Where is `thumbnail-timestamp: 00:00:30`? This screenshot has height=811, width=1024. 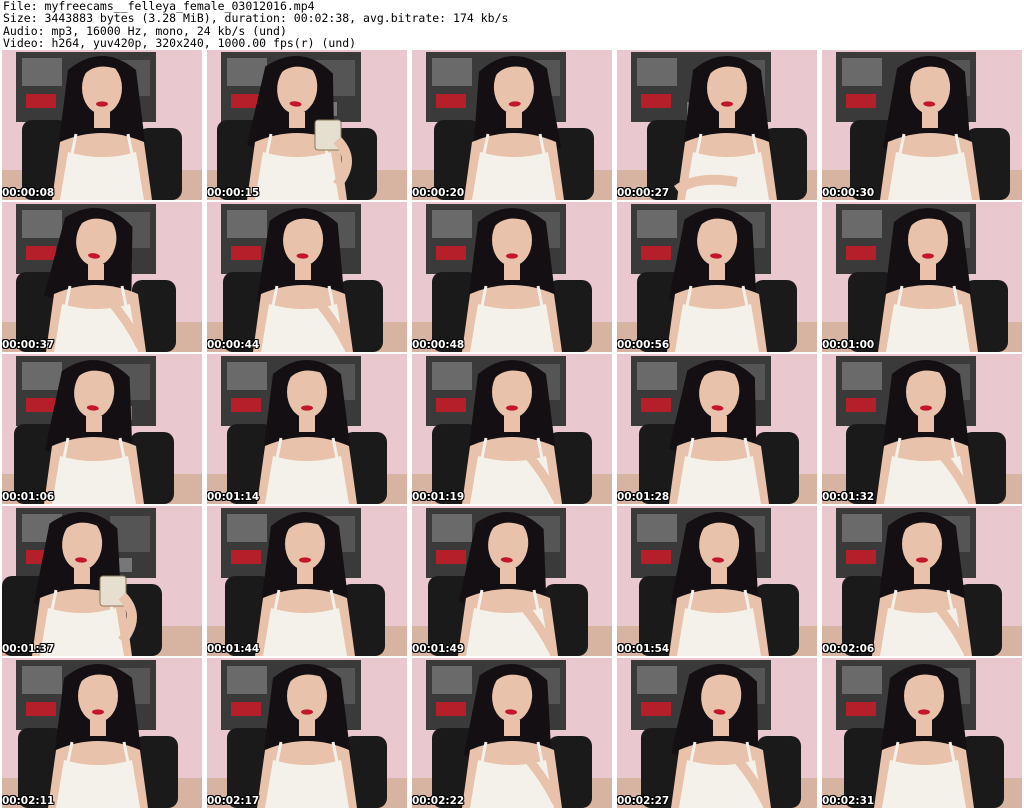 thumbnail-timestamp: 00:00:30 is located at coordinates (848, 193).